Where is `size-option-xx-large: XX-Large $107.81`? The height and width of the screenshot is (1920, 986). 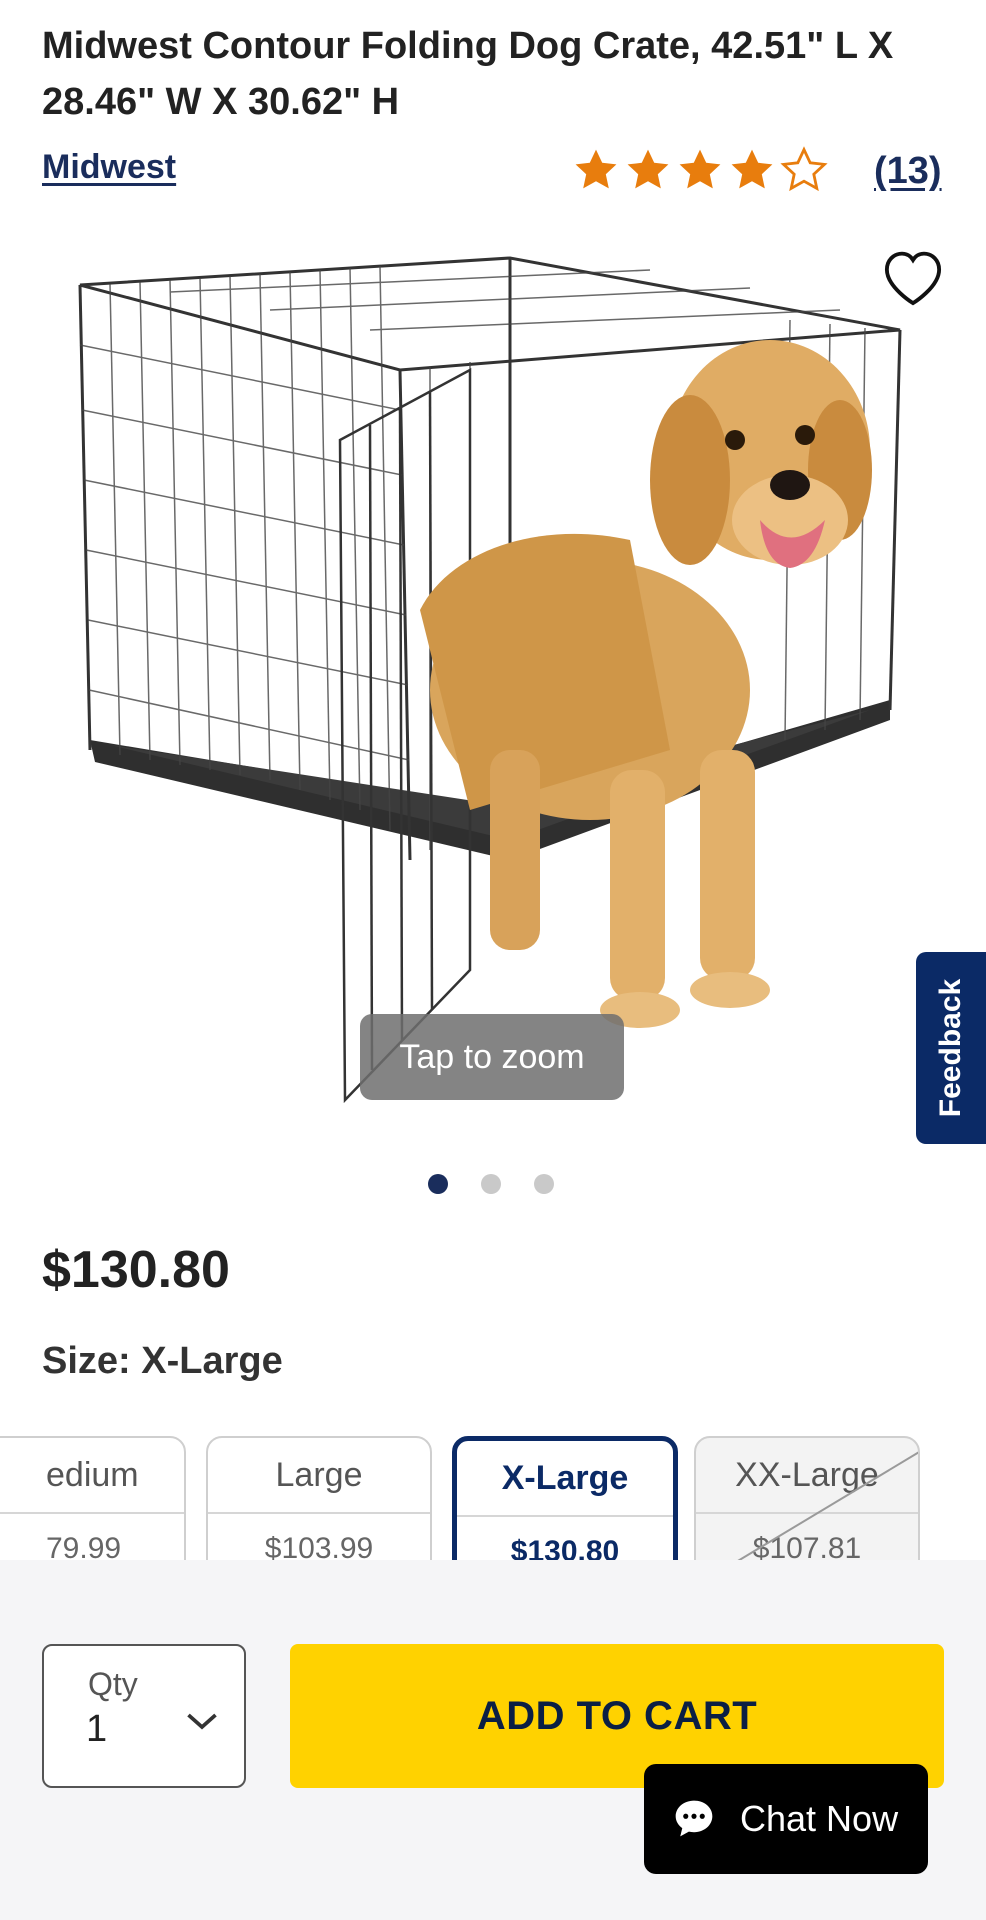 size-option-xx-large: XX-Large $107.81 is located at coordinates (807, 1498).